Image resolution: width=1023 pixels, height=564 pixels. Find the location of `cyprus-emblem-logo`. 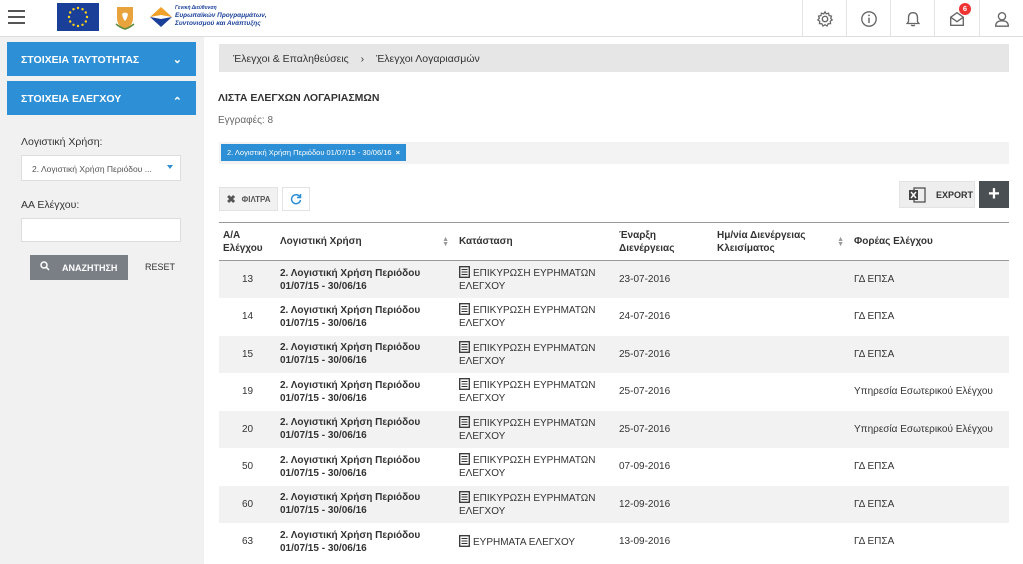

cyprus-emblem-logo is located at coordinates (125, 17).